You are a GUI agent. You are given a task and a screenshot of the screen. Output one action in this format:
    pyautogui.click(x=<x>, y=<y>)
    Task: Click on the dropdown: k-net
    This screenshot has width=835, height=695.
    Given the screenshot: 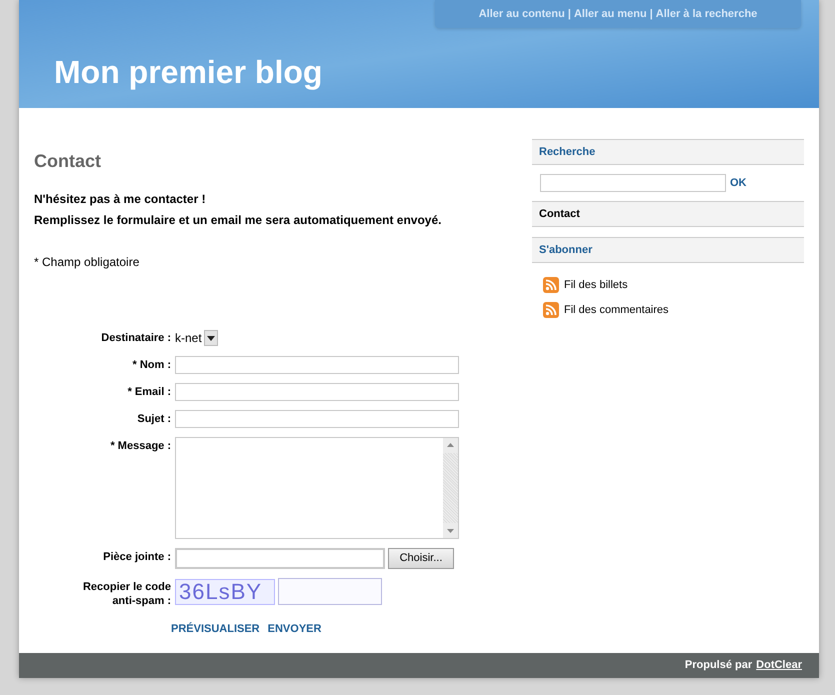 What is the action you would take?
    pyautogui.click(x=196, y=338)
    